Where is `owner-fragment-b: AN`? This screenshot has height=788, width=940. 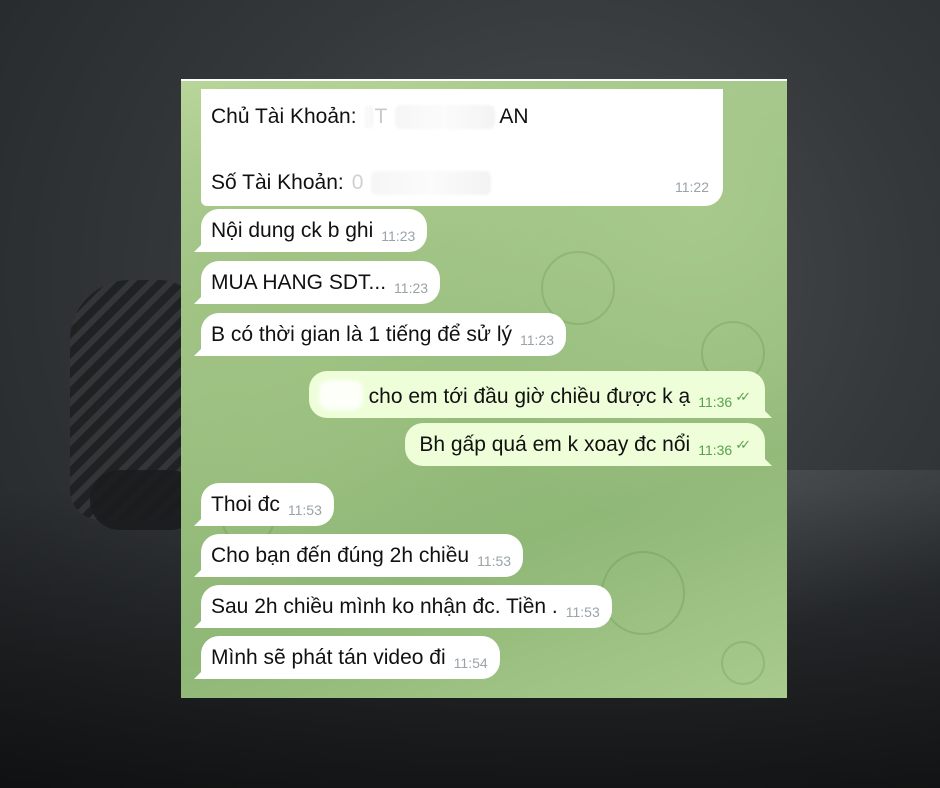
owner-fragment-b: AN is located at coordinates (514, 116).